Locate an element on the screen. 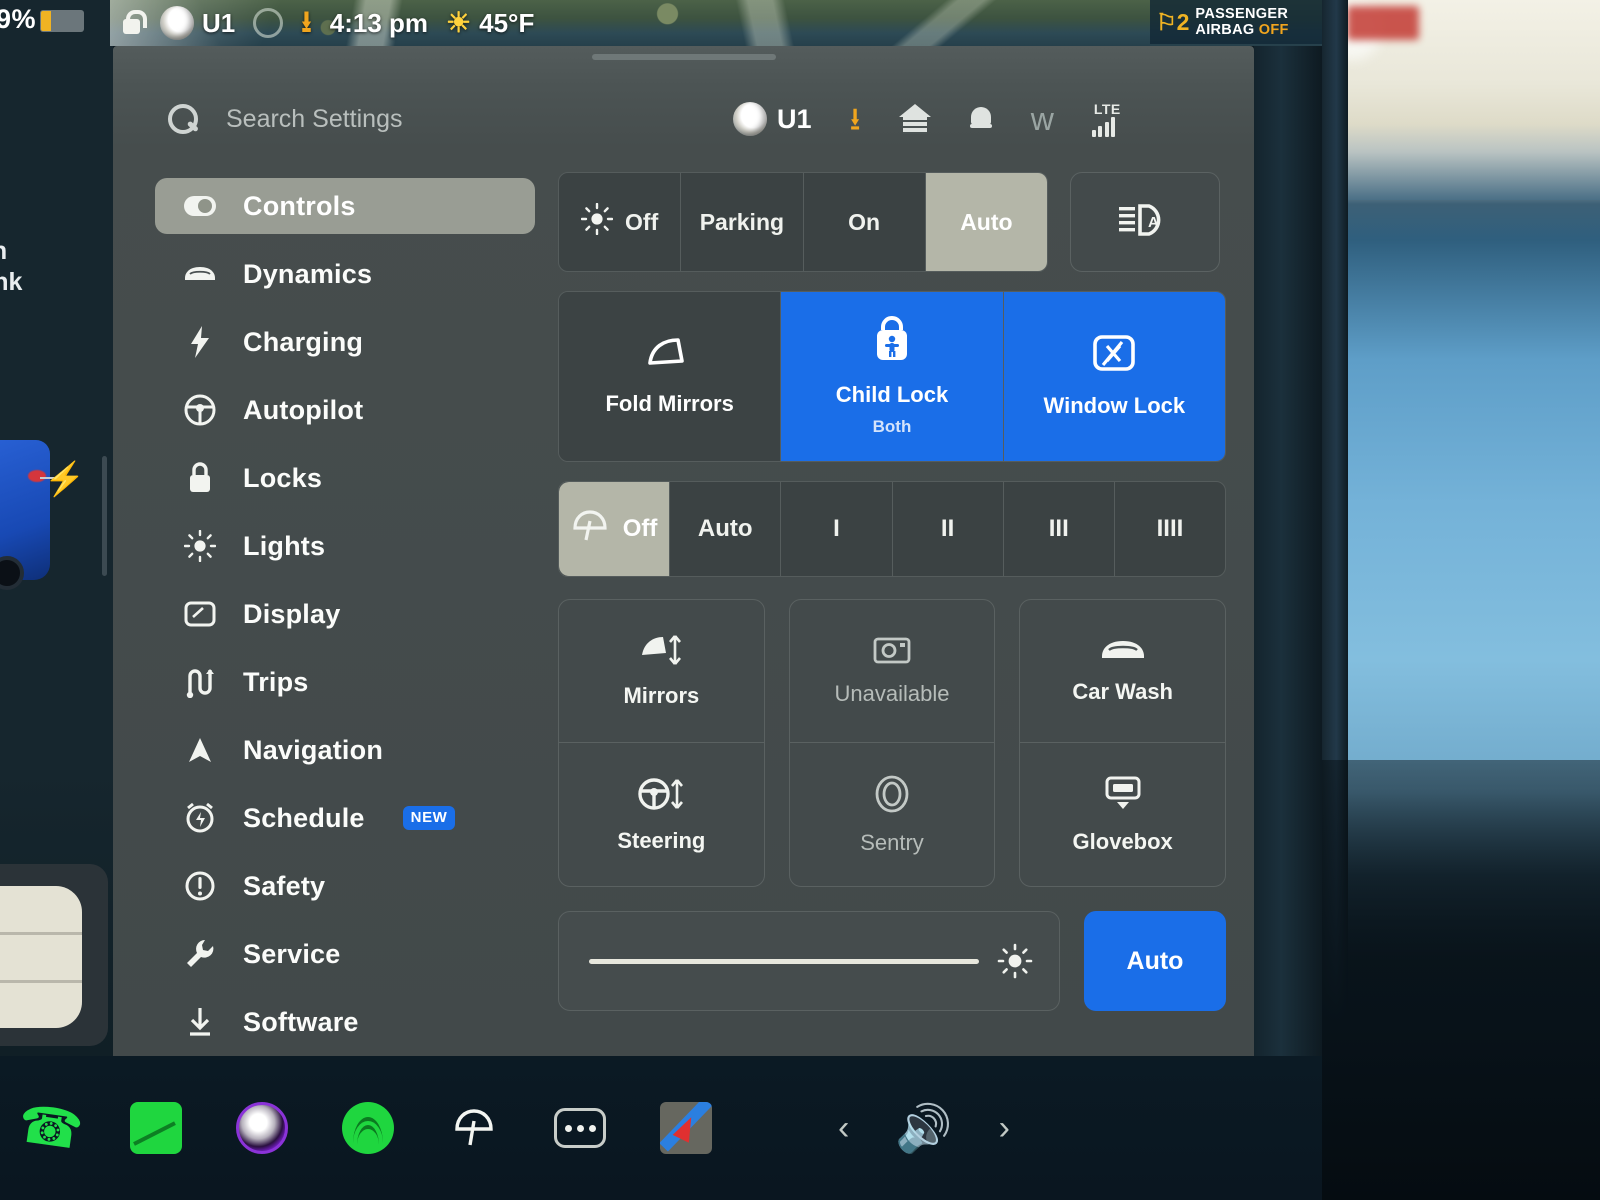 This screenshot has width=1600, height=1200. headlights-option-label: Auto is located at coordinates (986, 221).